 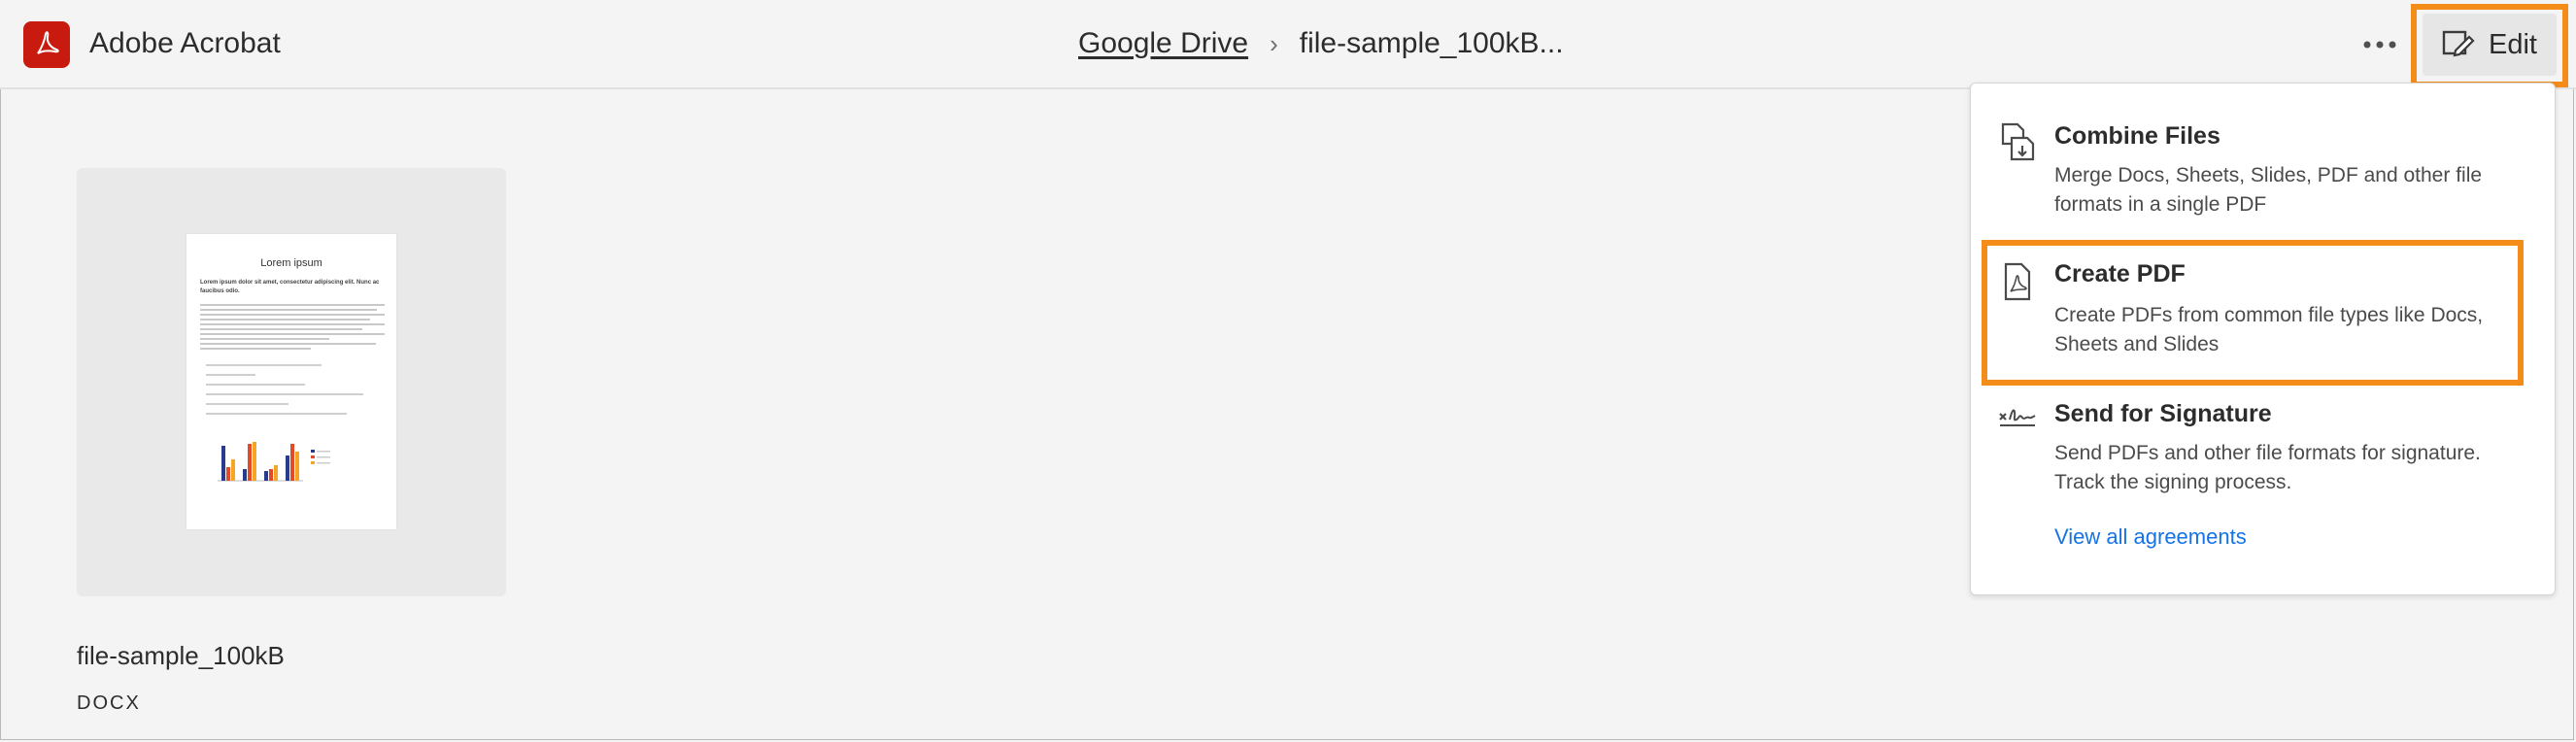 What do you see at coordinates (2150, 537) in the screenshot?
I see `view-all-agreements-link: View all agreements` at bounding box center [2150, 537].